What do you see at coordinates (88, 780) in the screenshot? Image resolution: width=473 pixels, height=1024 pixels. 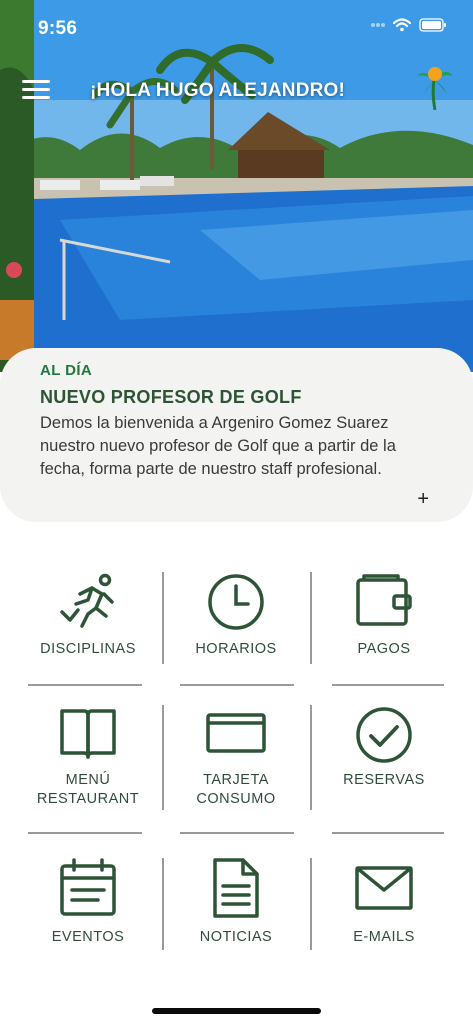 I see `menu-item-label: MENÚ` at bounding box center [88, 780].